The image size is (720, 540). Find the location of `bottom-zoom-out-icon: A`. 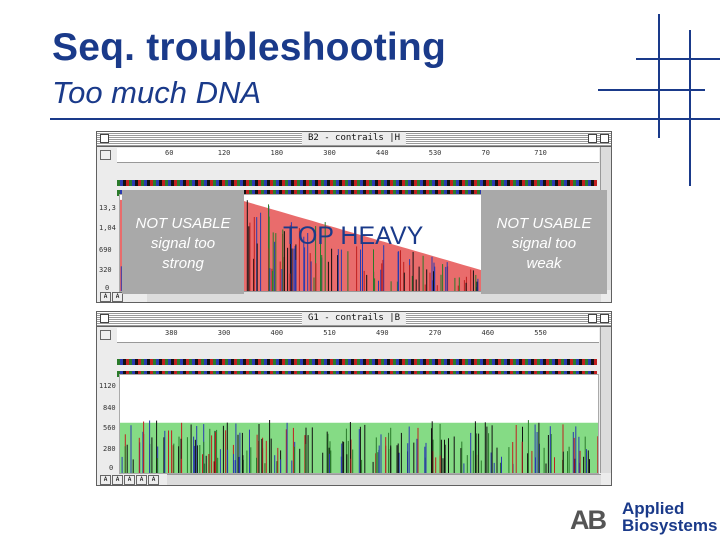

bottom-zoom-out-icon: A is located at coordinates (105, 480).